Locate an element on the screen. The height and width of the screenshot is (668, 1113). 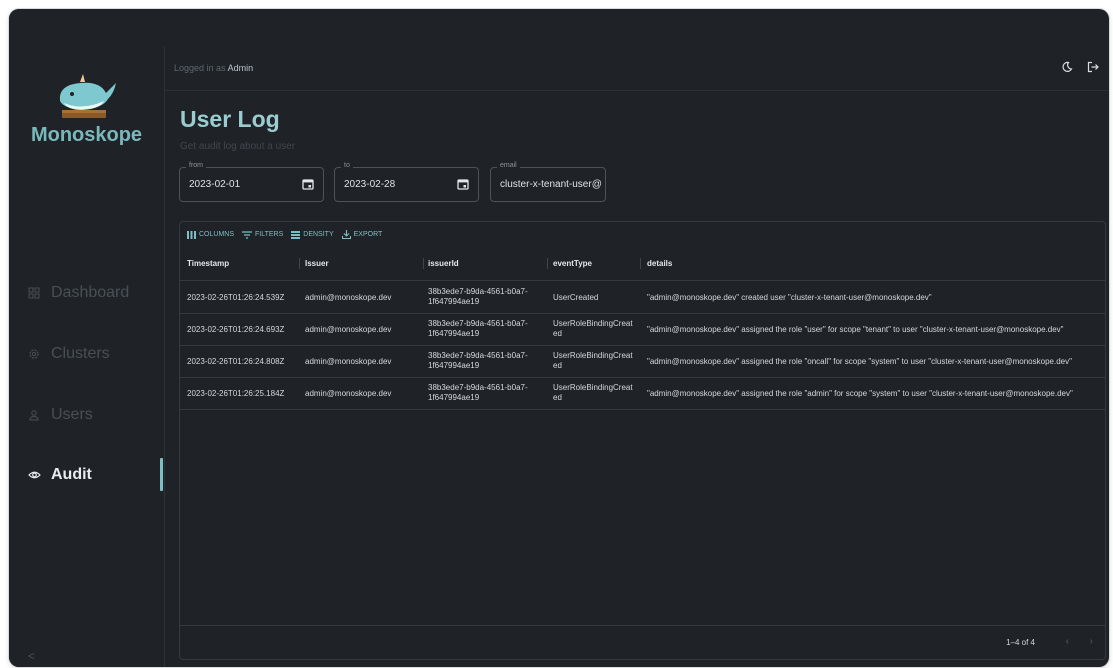
dark-mode-toggle-icon is located at coordinates (1067, 67).